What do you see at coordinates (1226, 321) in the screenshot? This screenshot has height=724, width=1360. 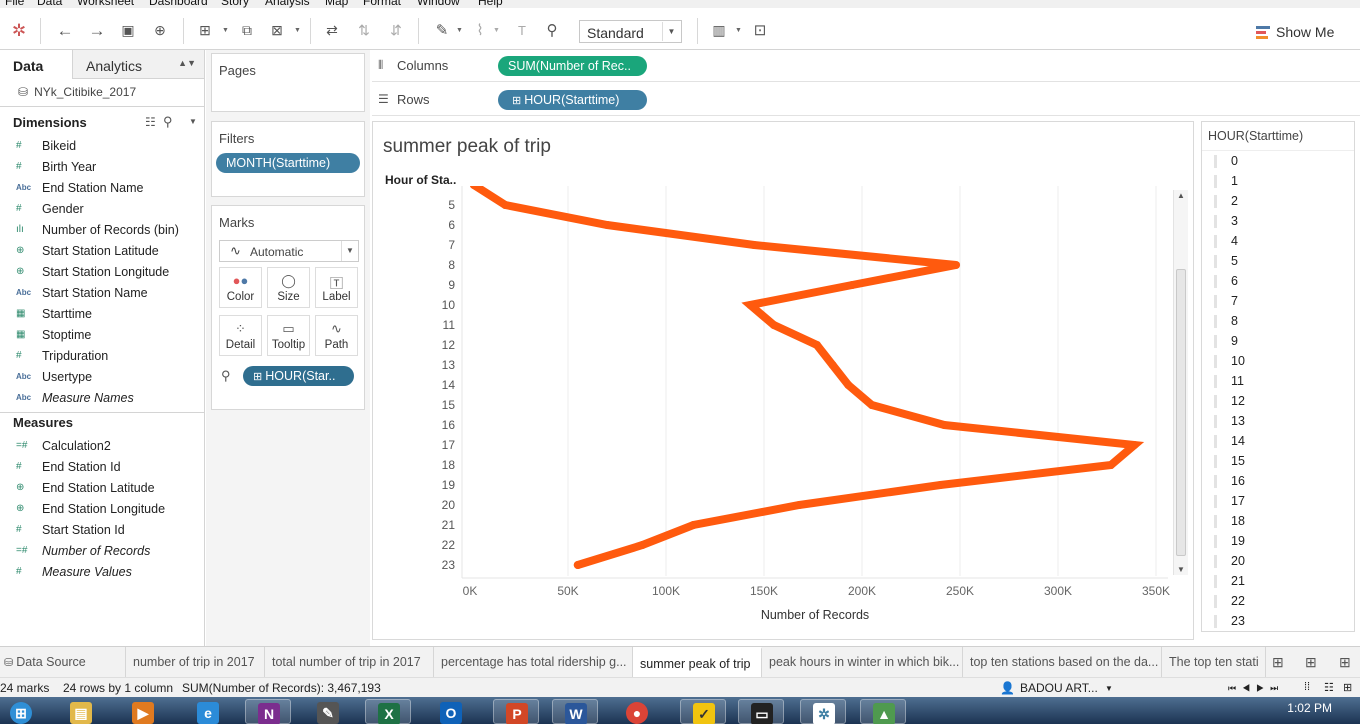 I see `legend-item: 8` at bounding box center [1226, 321].